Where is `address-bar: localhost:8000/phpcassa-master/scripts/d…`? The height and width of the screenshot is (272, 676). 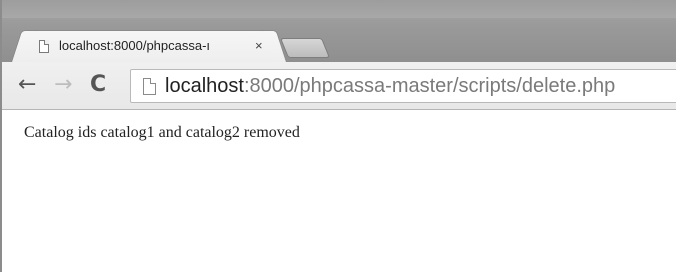
address-bar: localhost:8000/phpcassa-master/scripts/d… is located at coordinates (403, 86).